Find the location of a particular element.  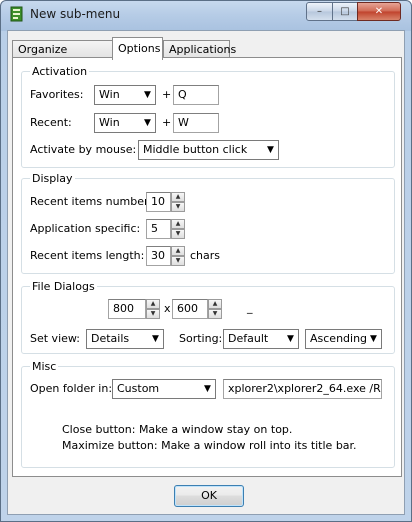

ok-button: OK is located at coordinates (209, 496).